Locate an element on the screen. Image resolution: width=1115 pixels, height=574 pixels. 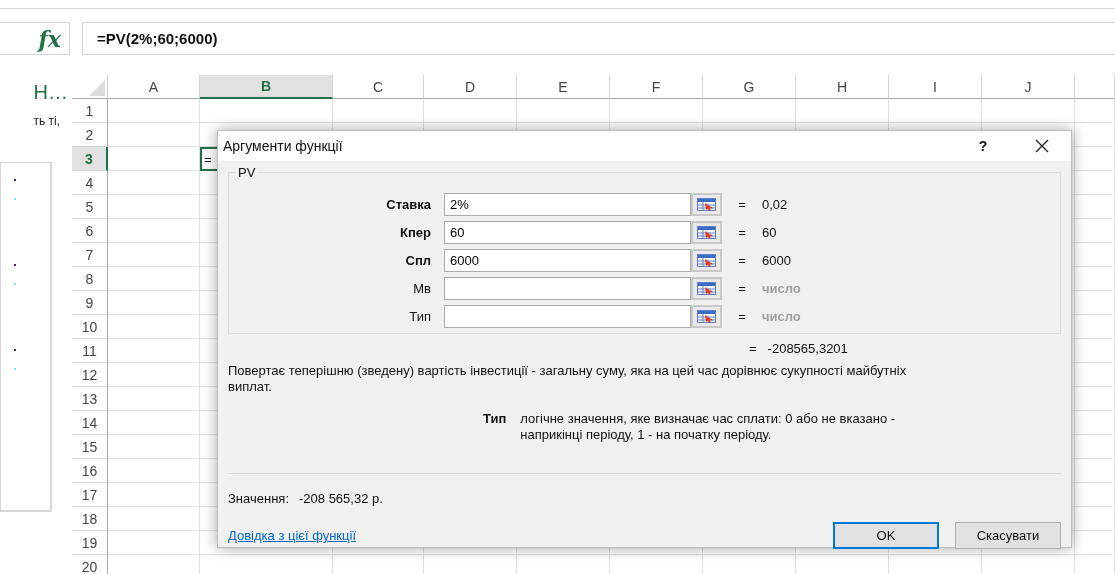
panel-text: ть ті, is located at coordinates (46, 121).